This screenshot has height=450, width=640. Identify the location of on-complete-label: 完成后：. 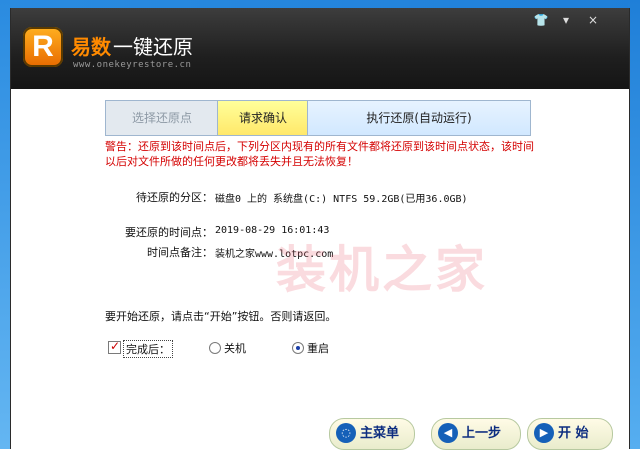
(148, 349).